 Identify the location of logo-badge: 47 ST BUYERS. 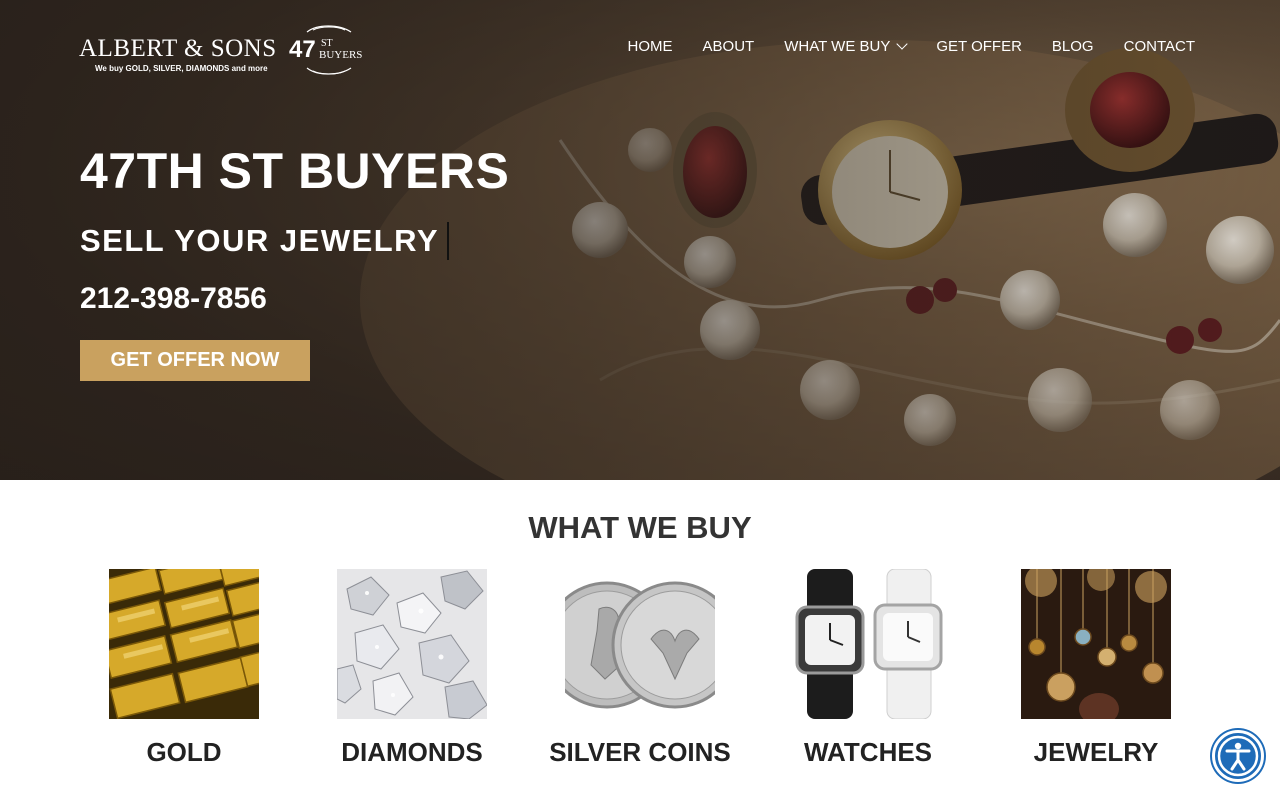
(327, 50).